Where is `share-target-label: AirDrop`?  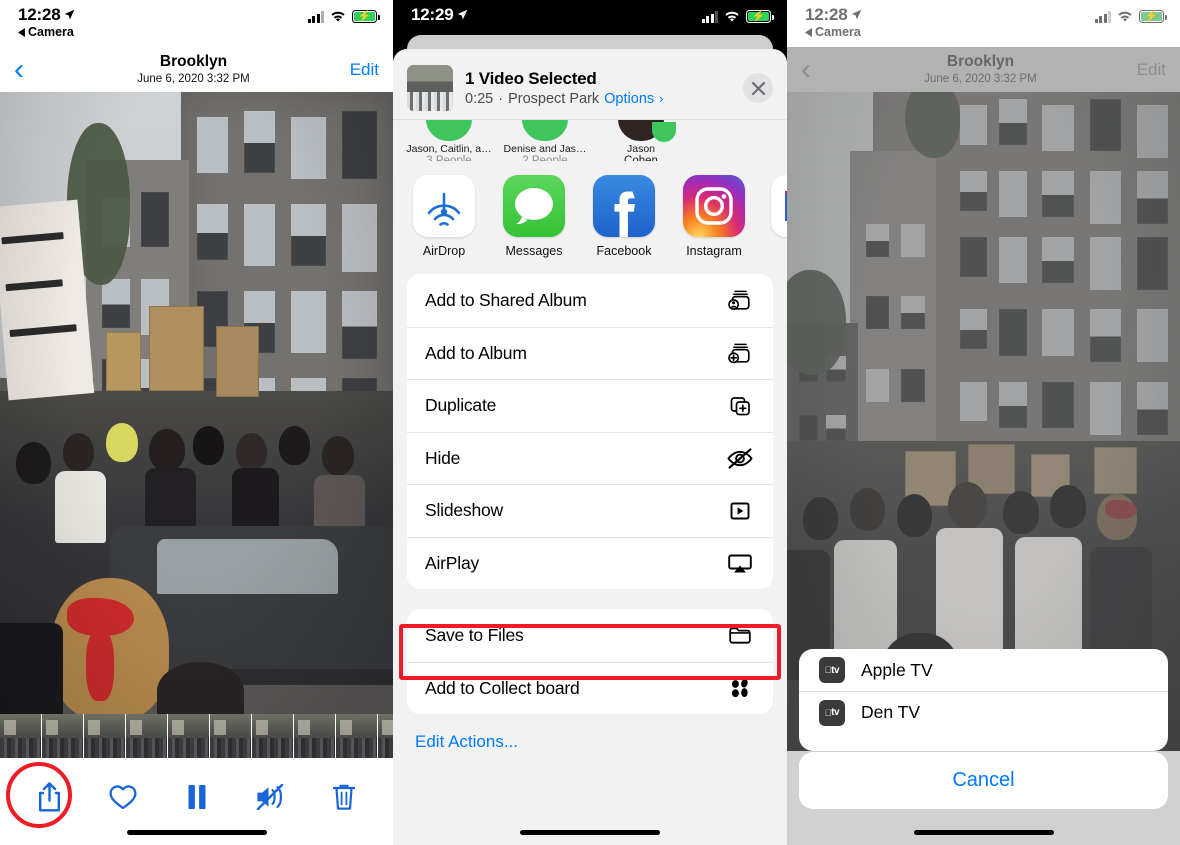
share-target-label: AirDrop is located at coordinates (444, 251).